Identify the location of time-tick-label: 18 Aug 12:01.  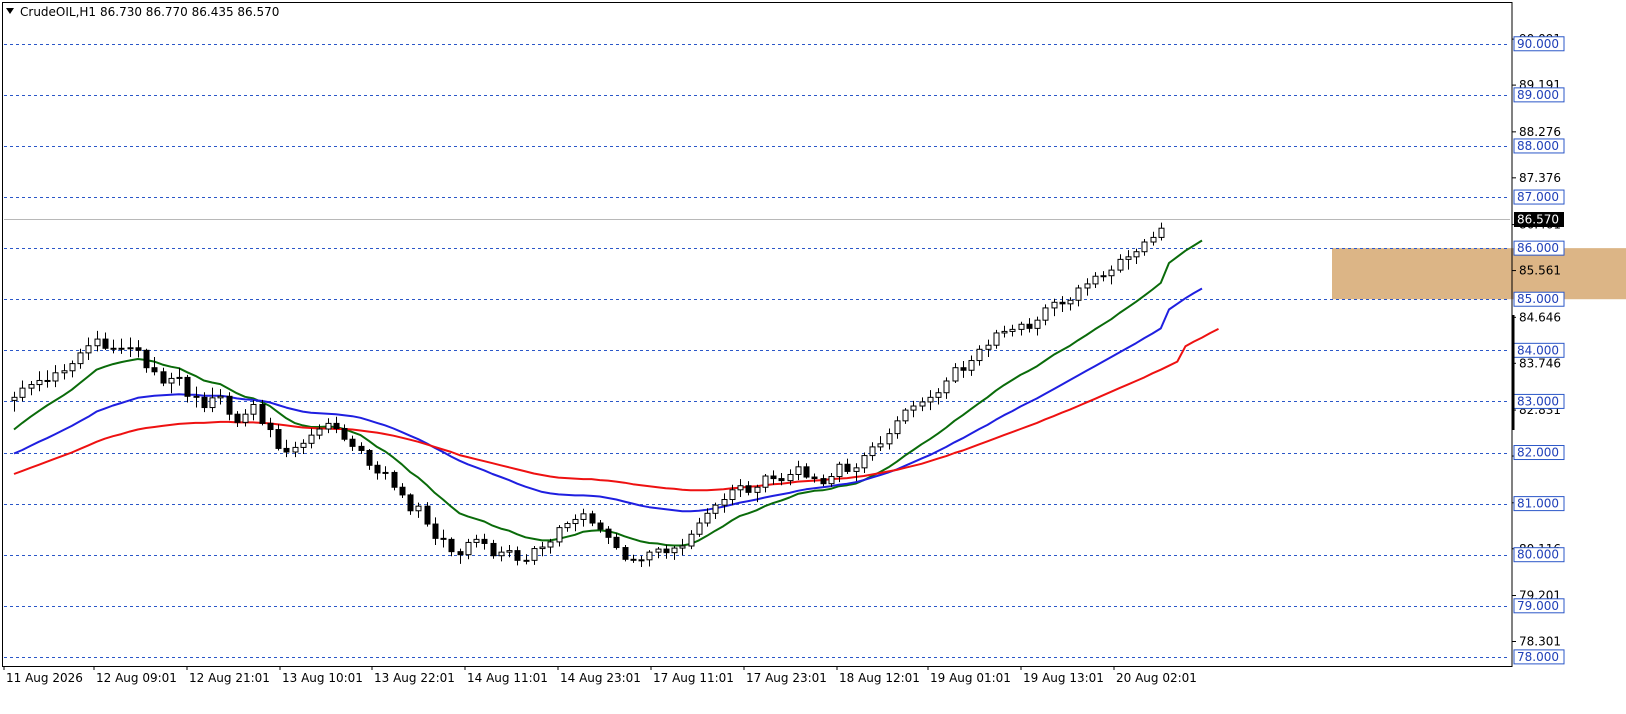
(879, 678).